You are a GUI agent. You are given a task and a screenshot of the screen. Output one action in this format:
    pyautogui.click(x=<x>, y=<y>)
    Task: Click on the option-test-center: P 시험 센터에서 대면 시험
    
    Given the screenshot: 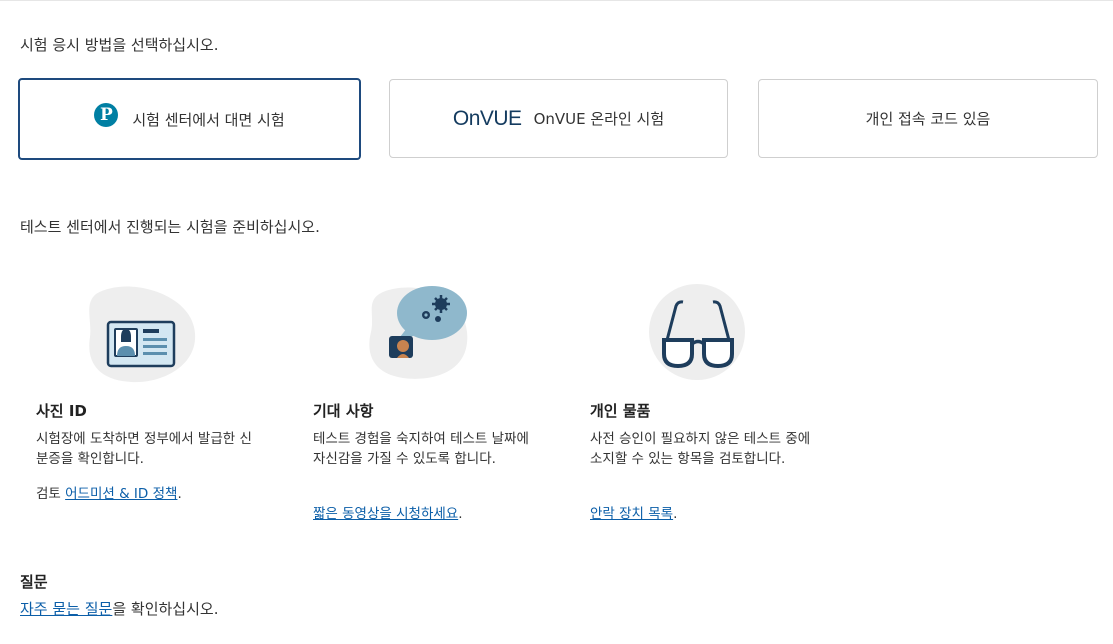 What is the action you would take?
    pyautogui.click(x=189, y=119)
    